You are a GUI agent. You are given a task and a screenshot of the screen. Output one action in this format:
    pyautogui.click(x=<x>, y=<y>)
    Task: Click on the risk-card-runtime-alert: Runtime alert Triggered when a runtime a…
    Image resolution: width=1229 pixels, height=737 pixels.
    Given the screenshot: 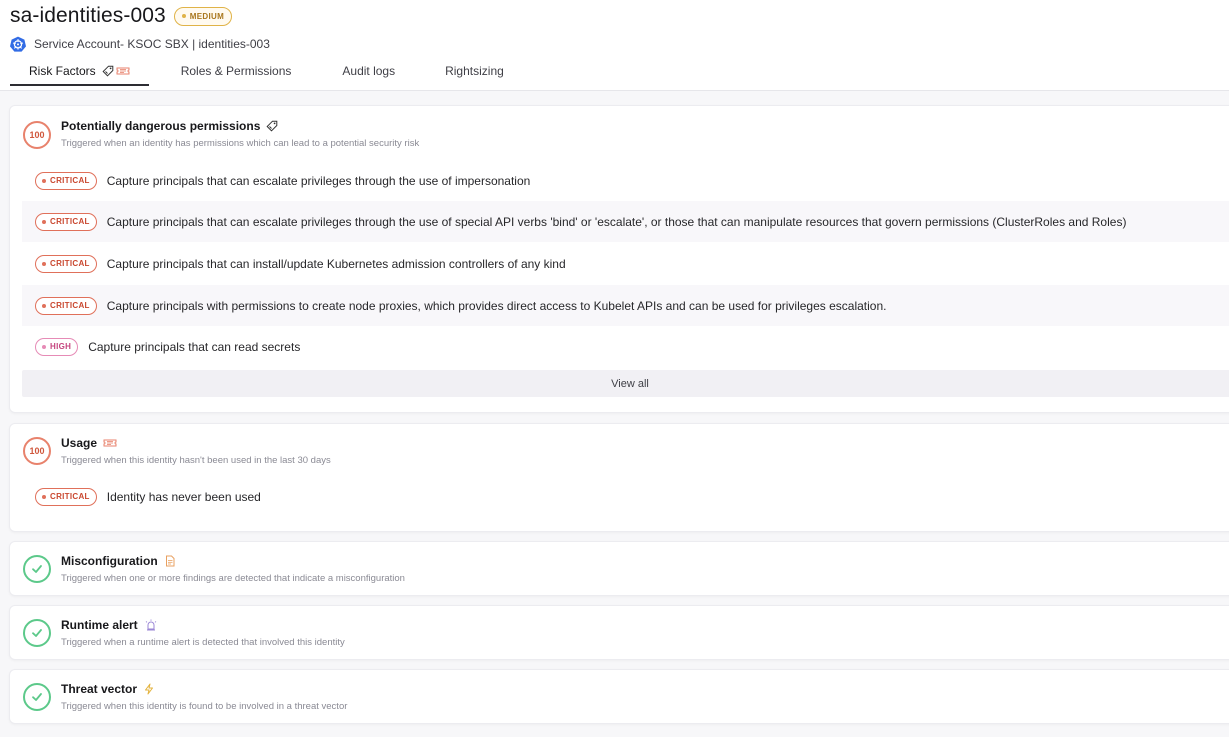 What is the action you would take?
    pyautogui.click(x=619, y=632)
    